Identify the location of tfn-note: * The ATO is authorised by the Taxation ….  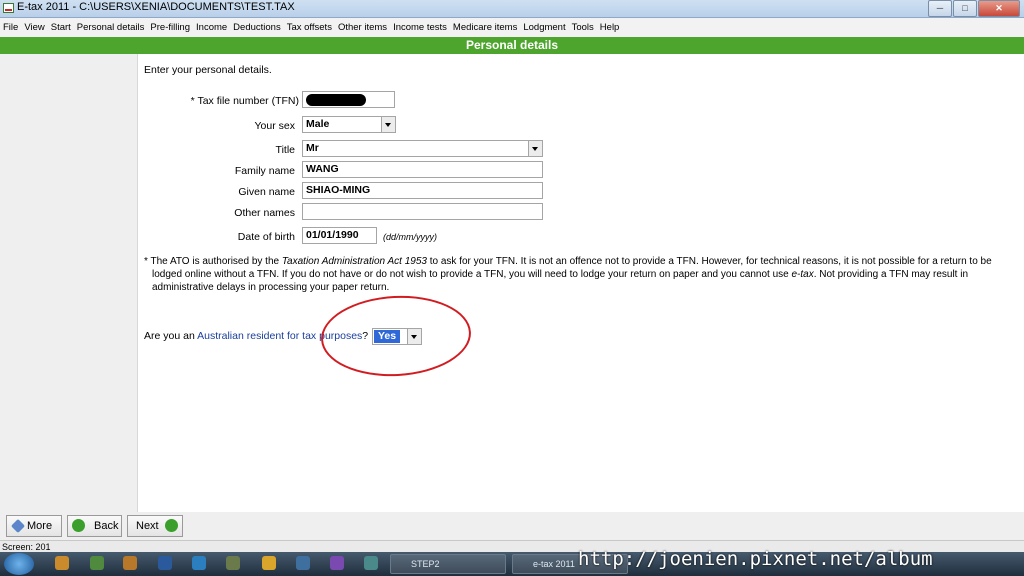
(579, 274).